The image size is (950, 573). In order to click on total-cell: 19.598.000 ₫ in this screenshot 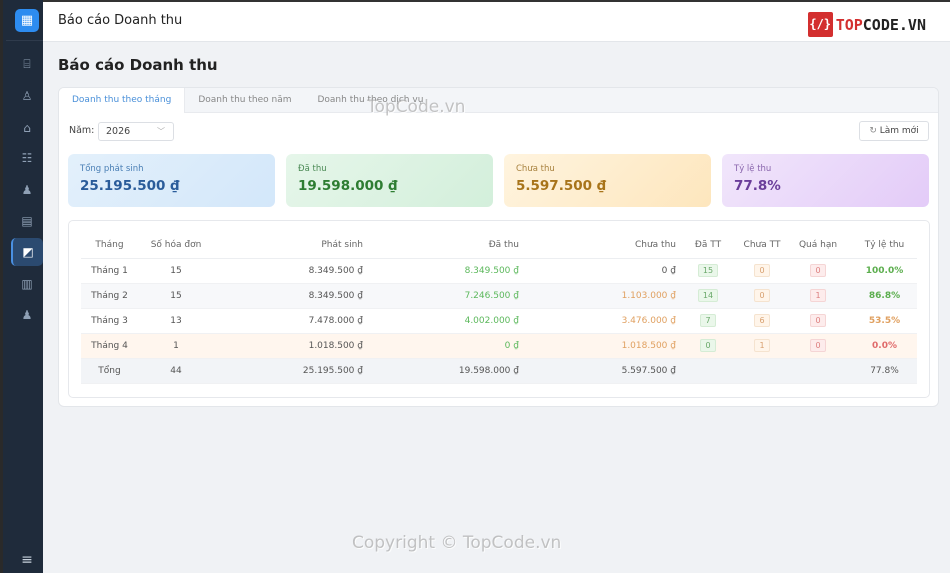, I will do `click(441, 371)`.